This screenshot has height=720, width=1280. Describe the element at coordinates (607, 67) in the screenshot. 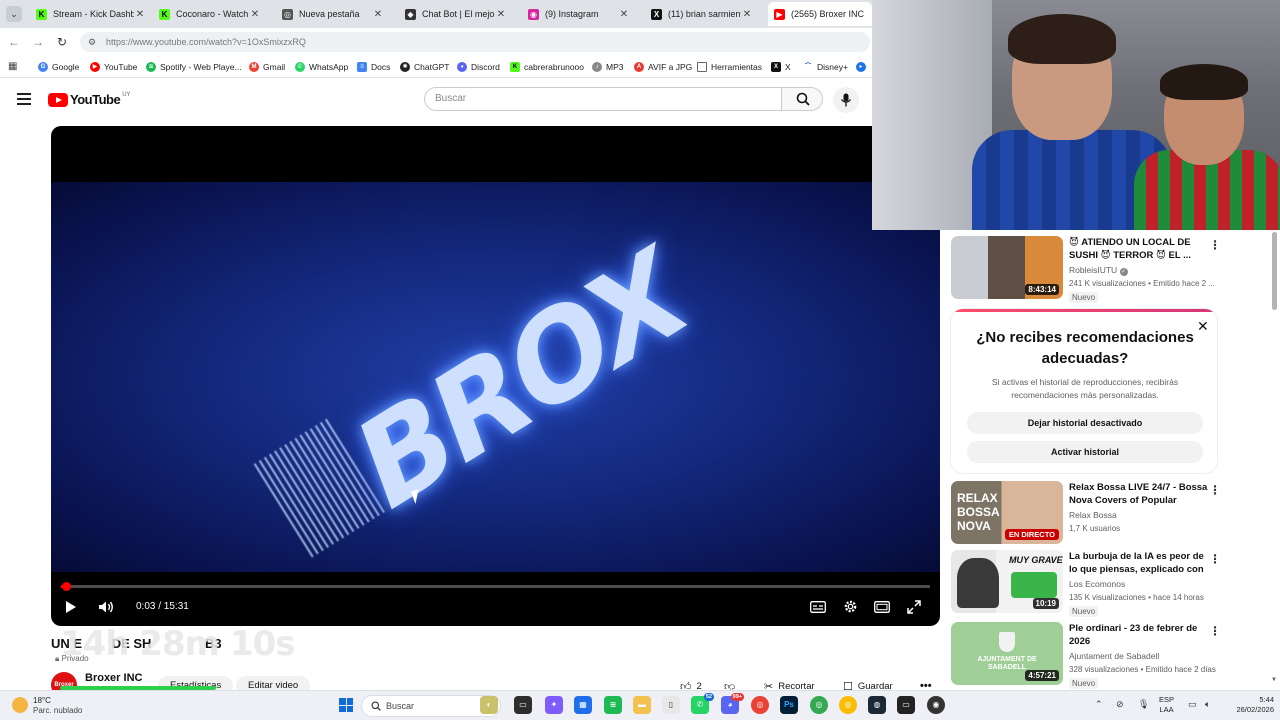

I see `bookmark-mp3: ♪ MP3` at that location.